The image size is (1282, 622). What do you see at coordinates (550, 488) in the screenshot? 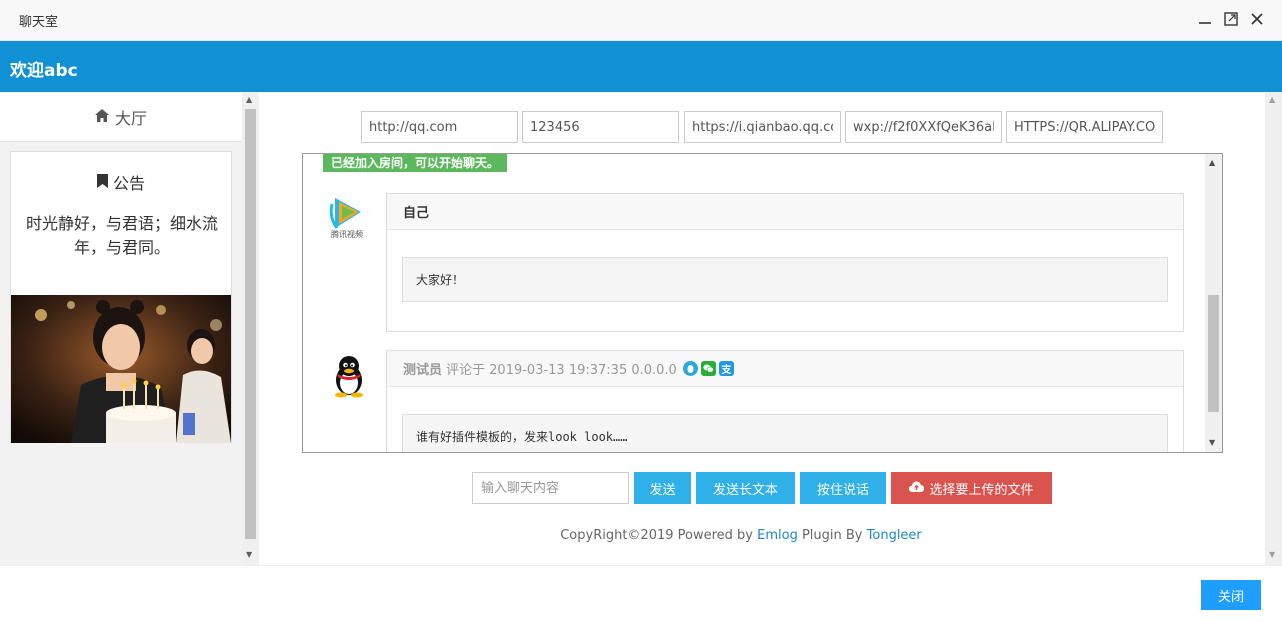
I see `chat-input` at bounding box center [550, 488].